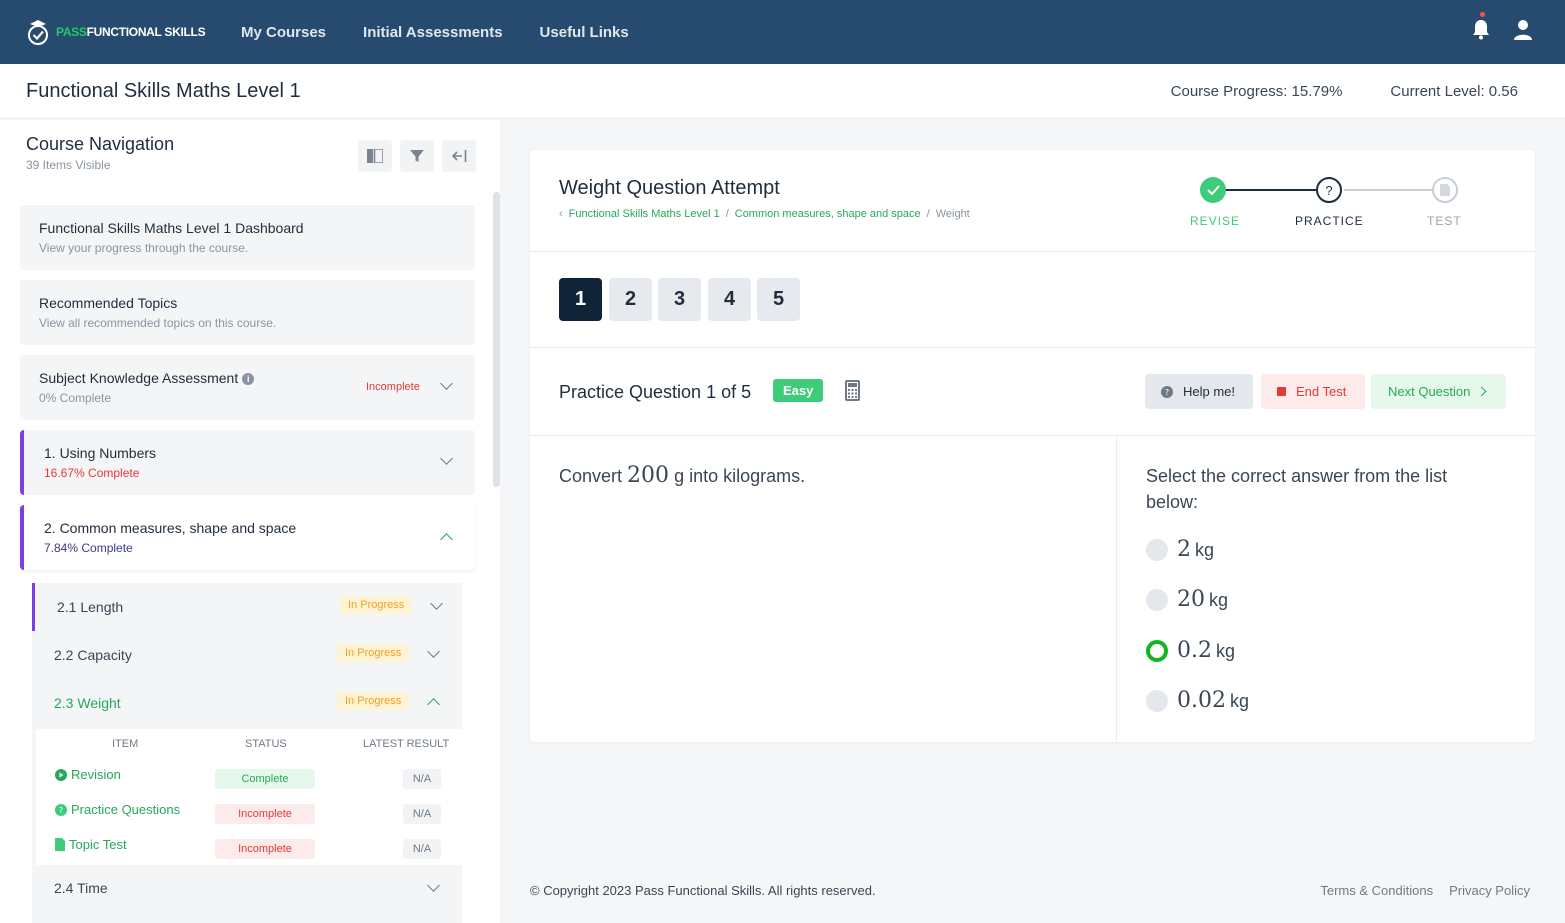 The width and height of the screenshot is (1565, 923). What do you see at coordinates (1481, 27) in the screenshot?
I see `bell-icon` at bounding box center [1481, 27].